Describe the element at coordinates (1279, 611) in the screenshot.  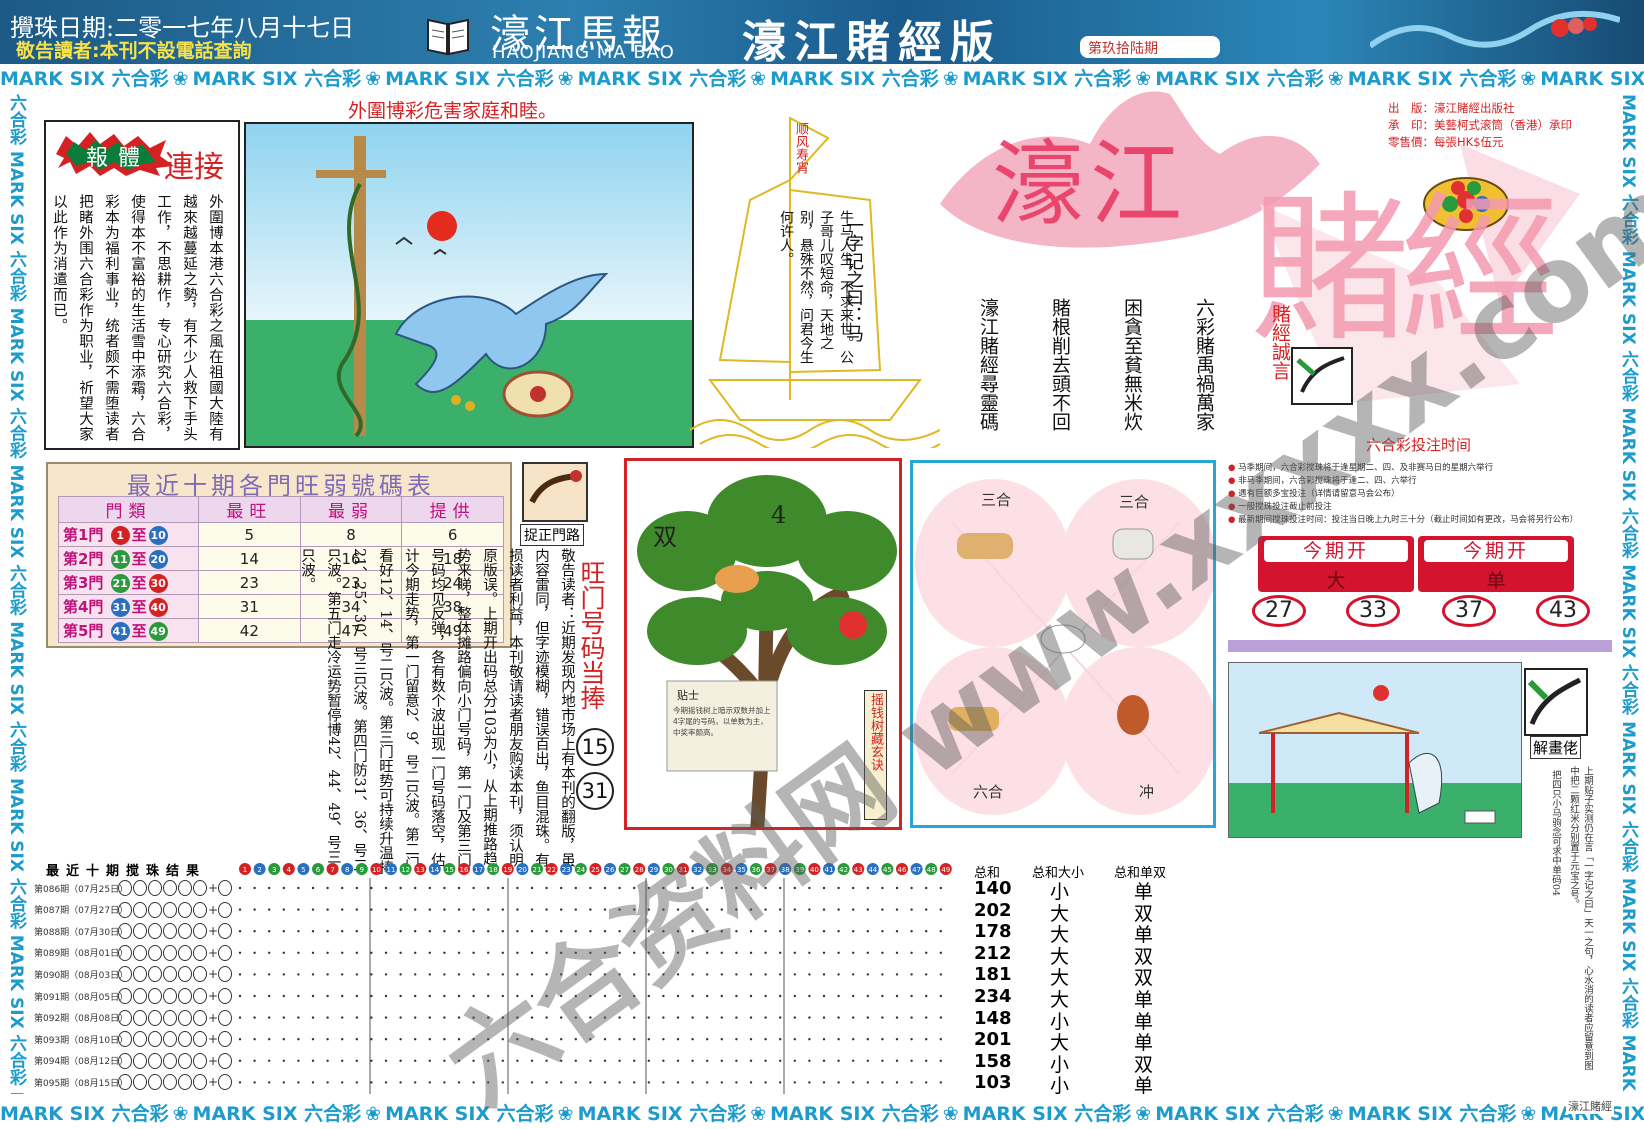
I see `open-number-1: 27` at that location.